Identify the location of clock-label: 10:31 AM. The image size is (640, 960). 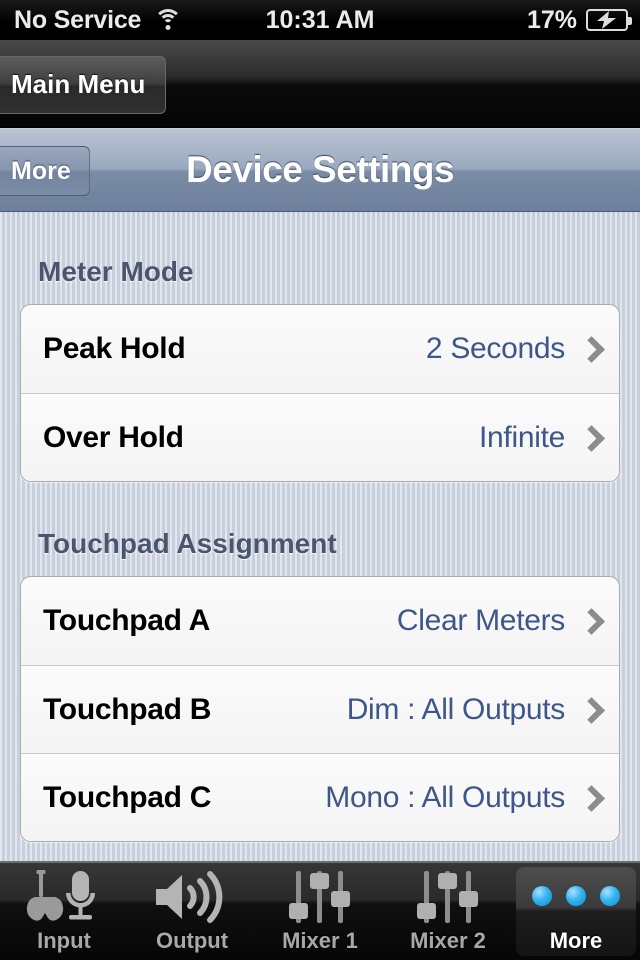
(320, 19).